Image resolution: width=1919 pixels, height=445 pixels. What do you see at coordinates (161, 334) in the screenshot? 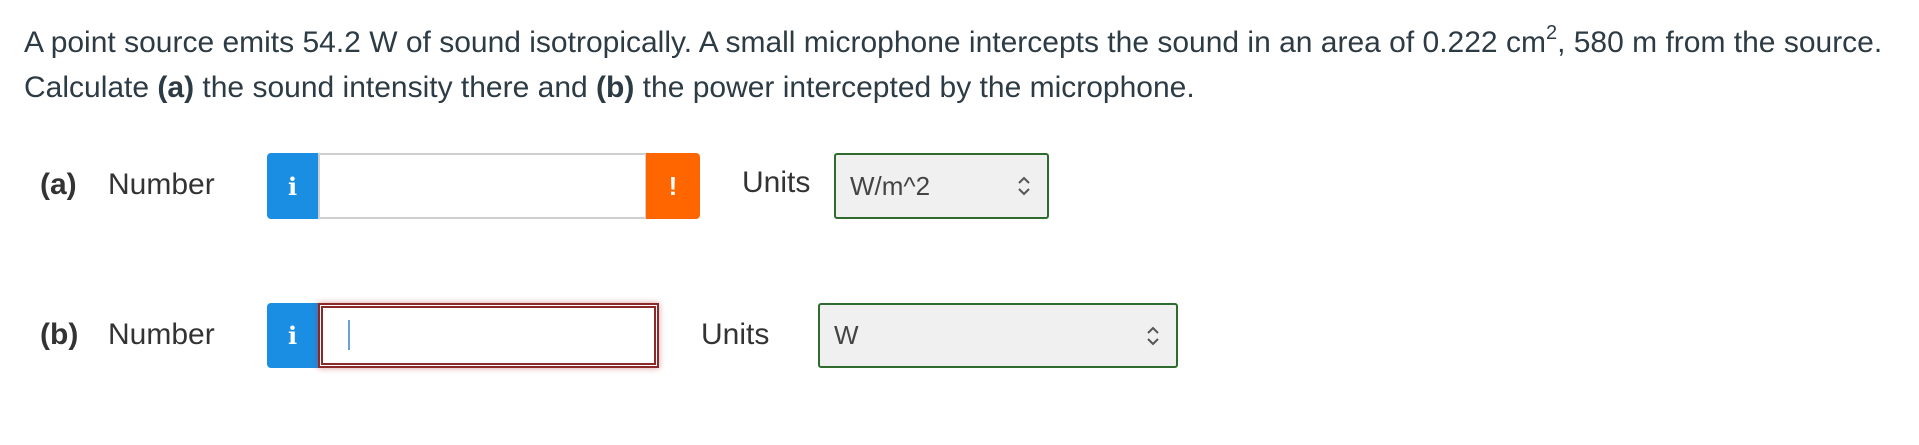
I see `part-b-number-label: Number` at bounding box center [161, 334].